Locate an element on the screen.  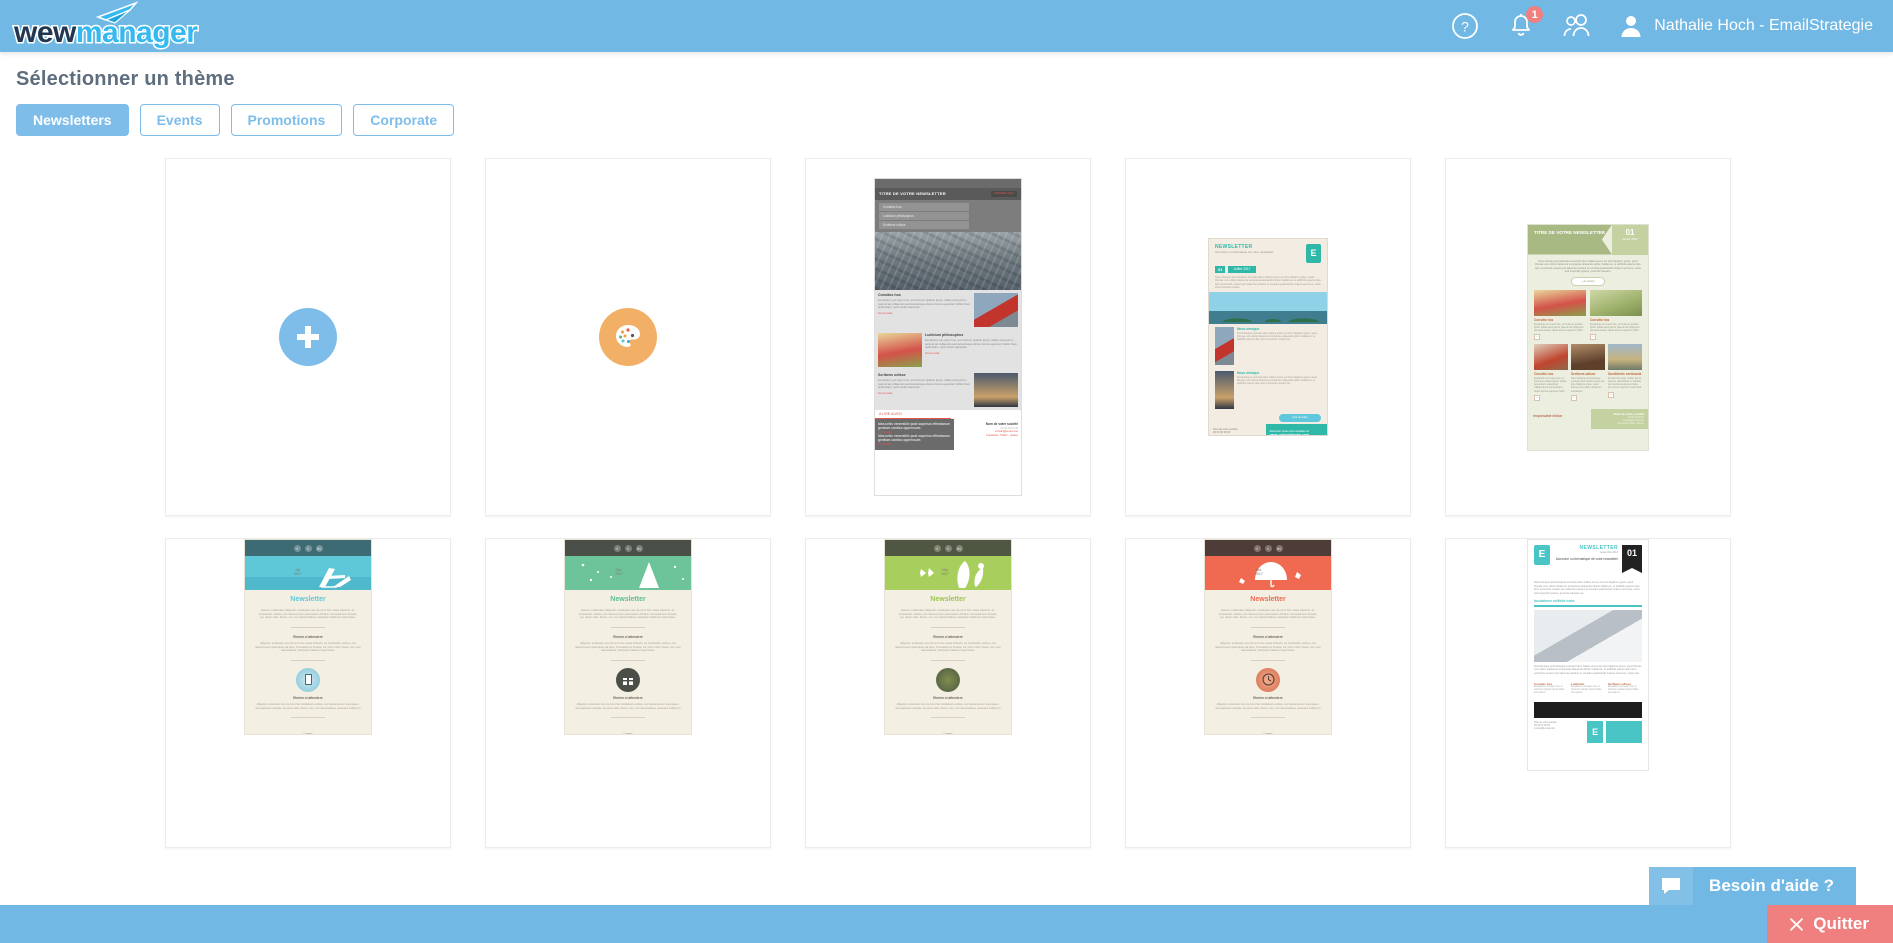
users-icon is located at coordinates (1576, 25).